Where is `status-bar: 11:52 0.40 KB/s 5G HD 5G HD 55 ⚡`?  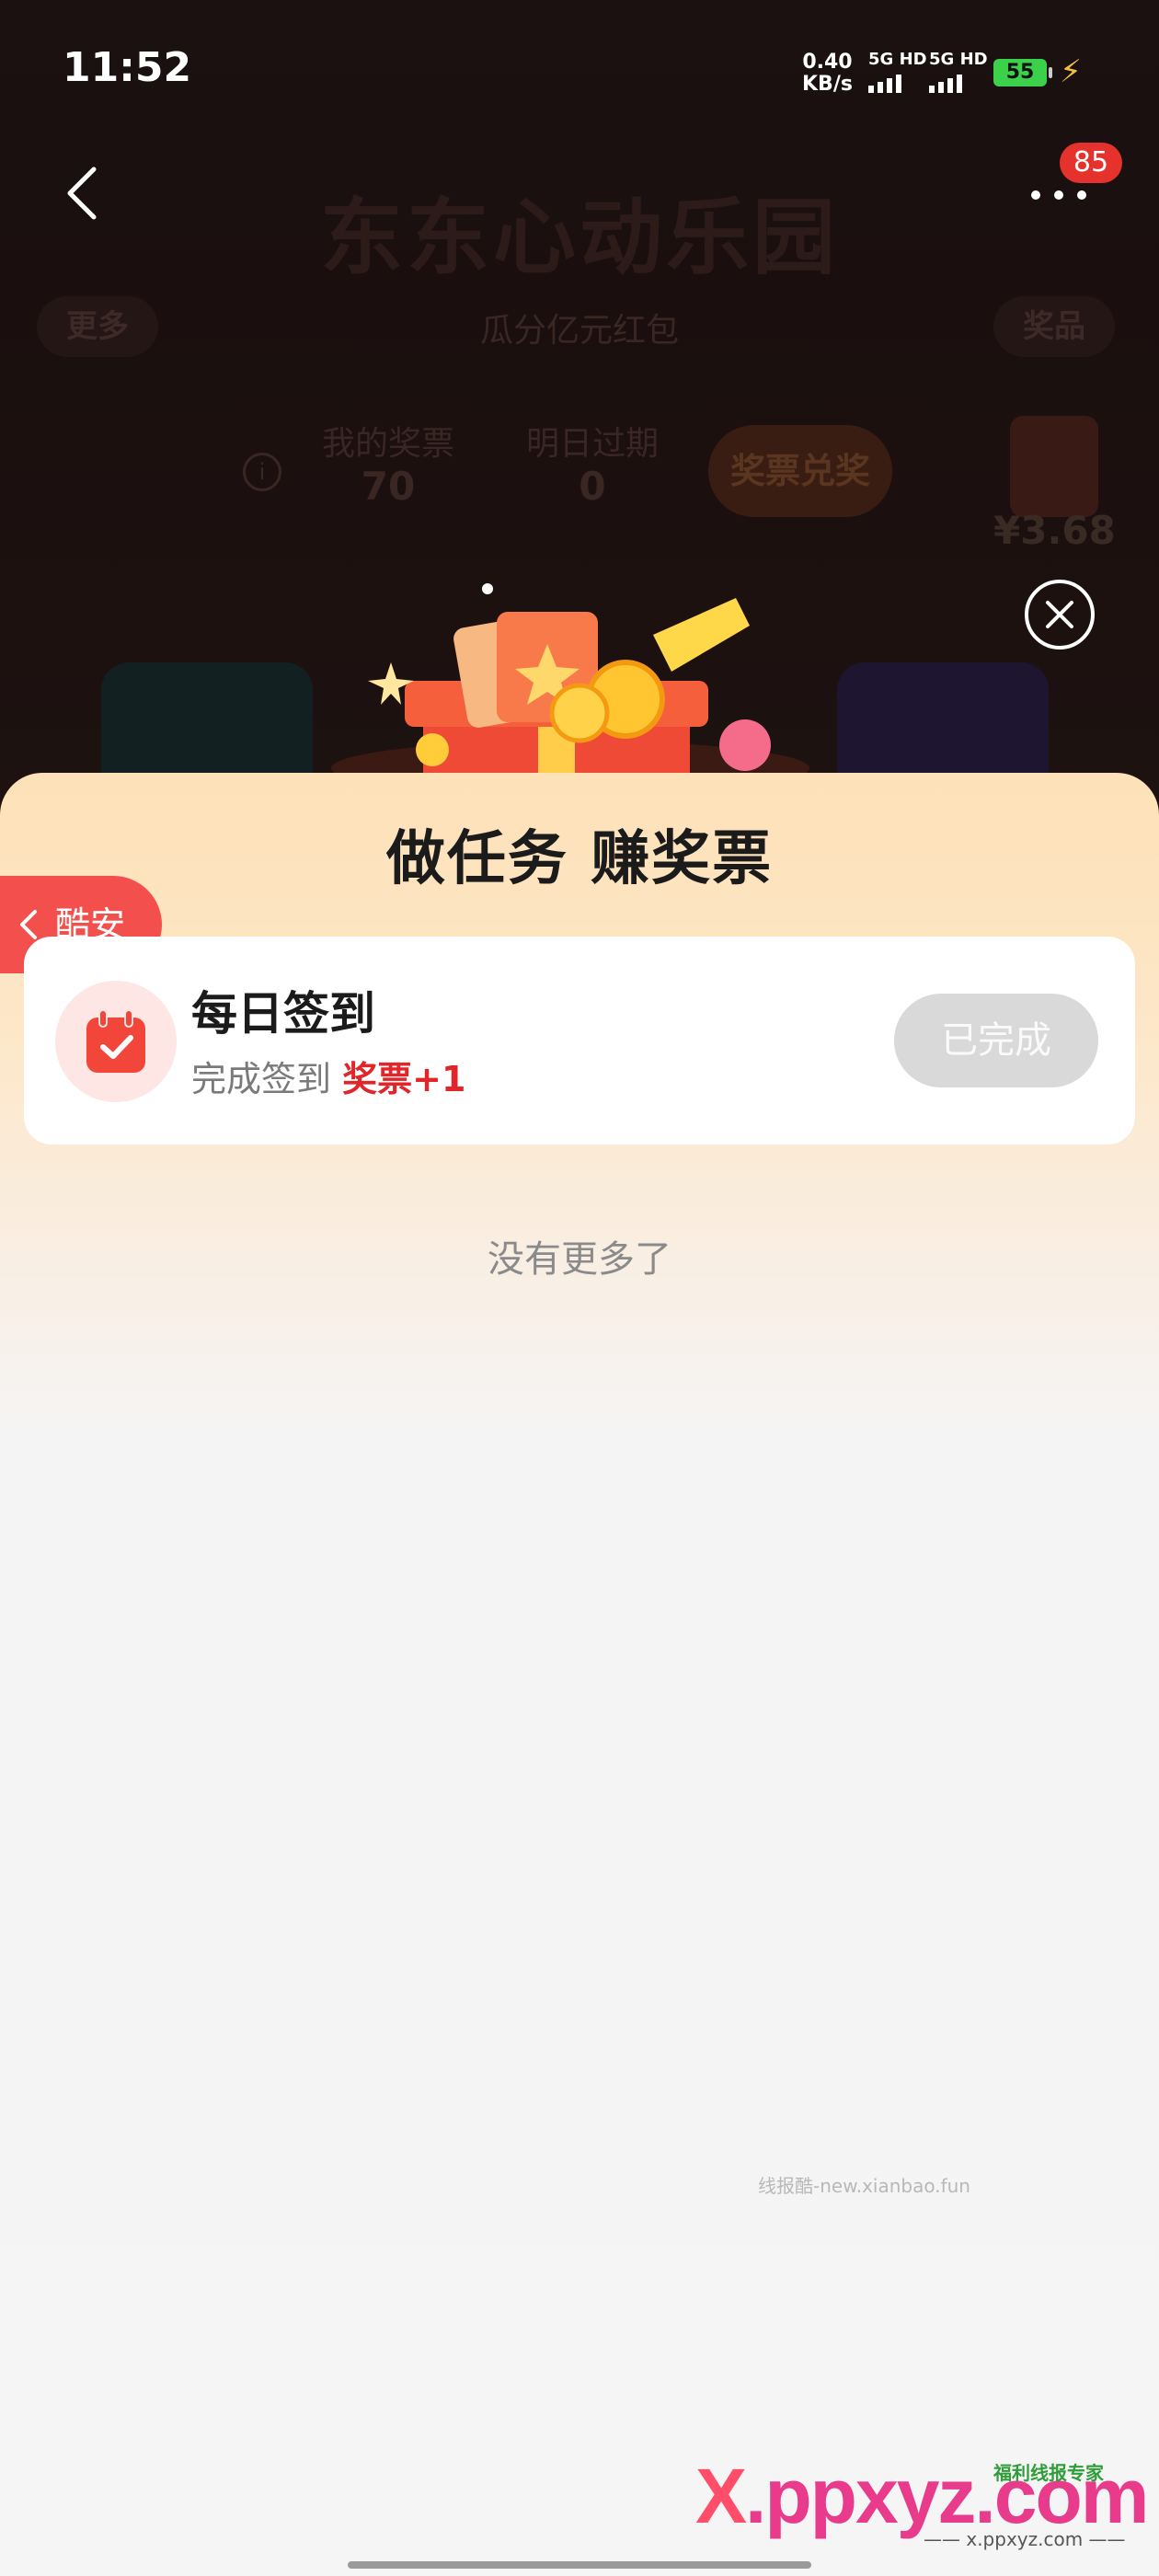
status-bar: 11:52 0.40 KB/s 5G HD 5G HD 55 ⚡ is located at coordinates (579, 69).